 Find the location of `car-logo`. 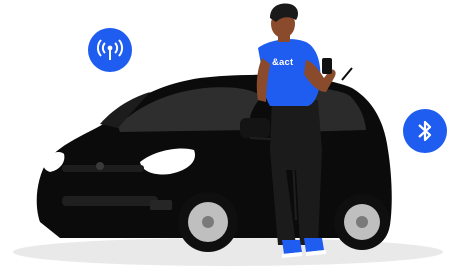

car-logo is located at coordinates (100, 166).